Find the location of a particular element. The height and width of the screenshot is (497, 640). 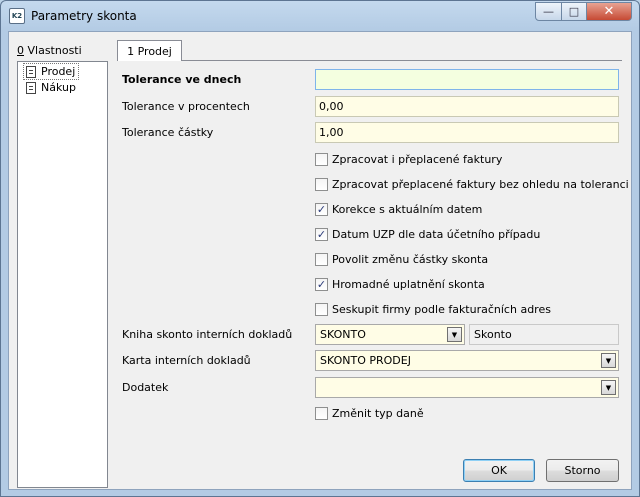

book-label: Kniha skonto interních dokladů is located at coordinates (207, 334).